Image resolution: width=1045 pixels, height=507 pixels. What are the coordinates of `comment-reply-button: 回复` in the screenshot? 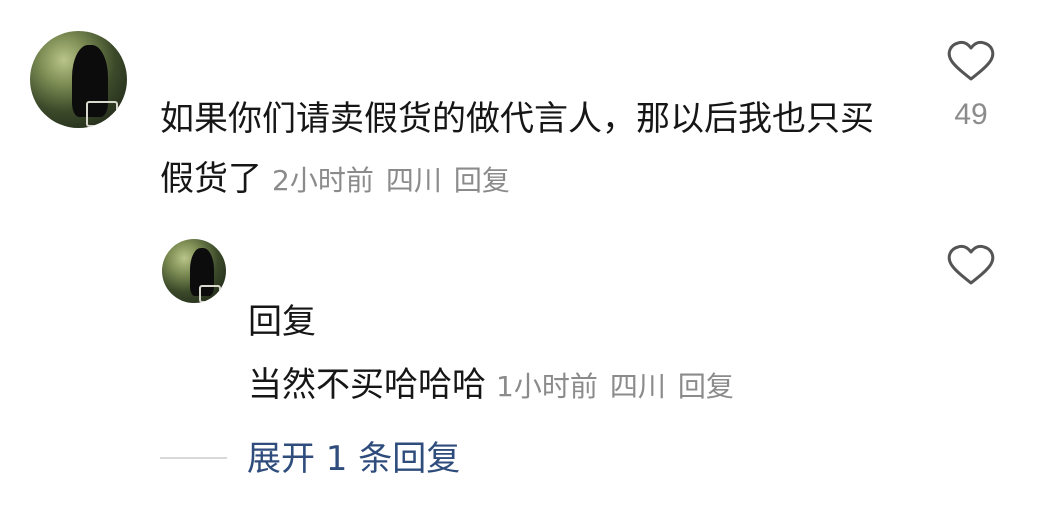 It's located at (482, 180).